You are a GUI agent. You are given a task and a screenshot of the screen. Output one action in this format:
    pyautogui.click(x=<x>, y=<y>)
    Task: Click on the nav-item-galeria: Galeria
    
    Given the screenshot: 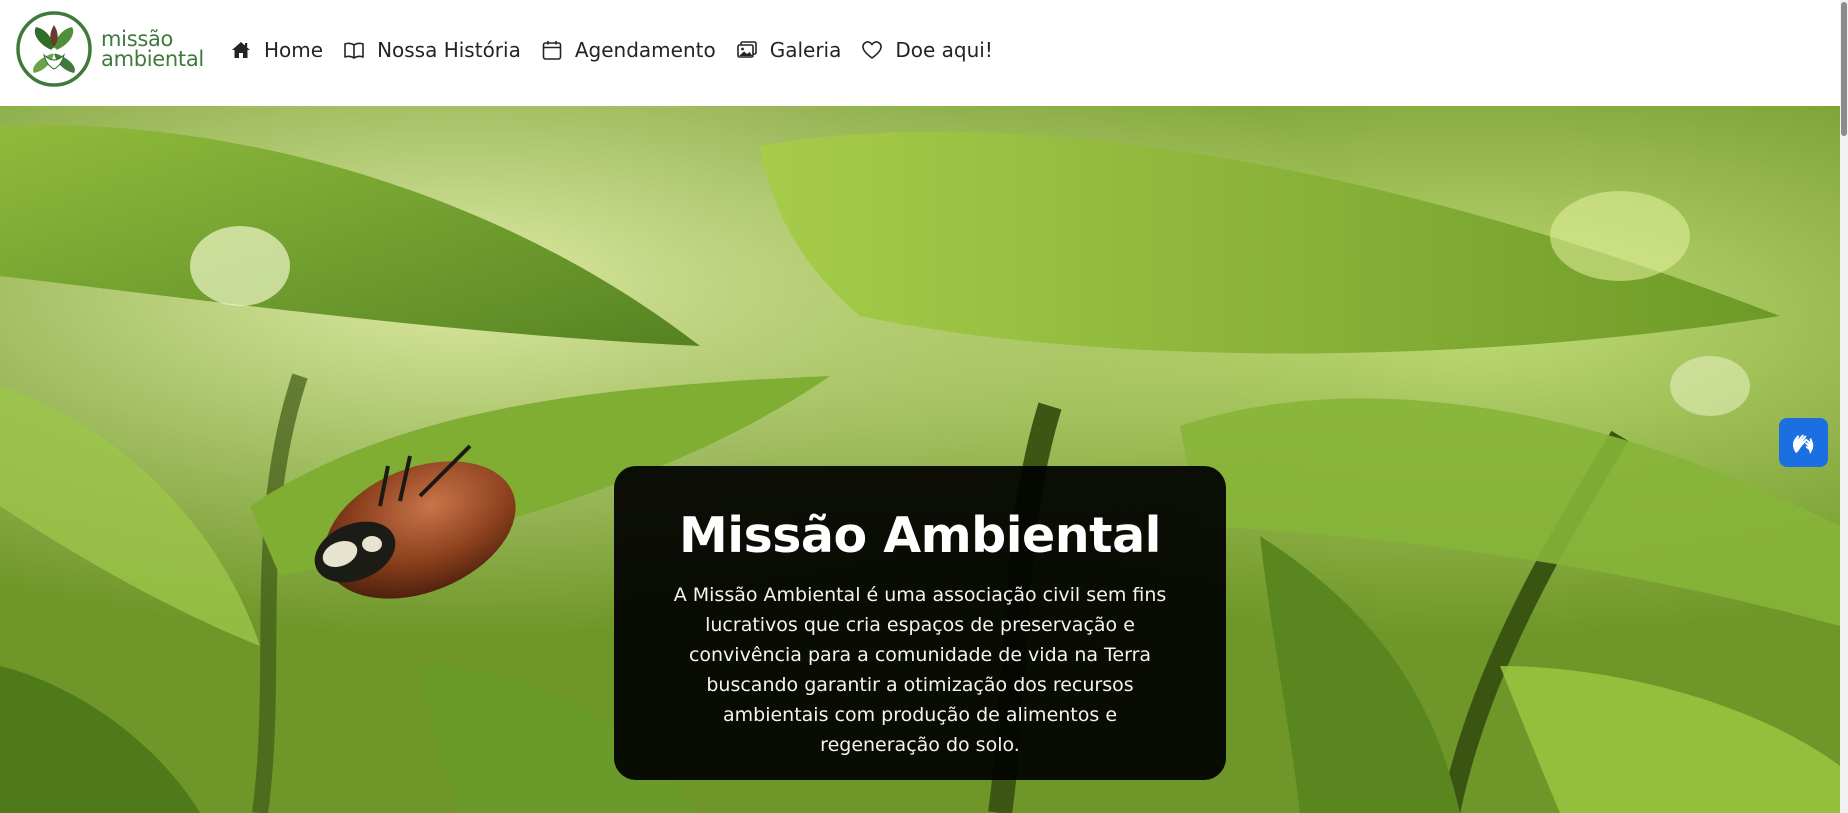 What is the action you would take?
    pyautogui.click(x=789, y=50)
    